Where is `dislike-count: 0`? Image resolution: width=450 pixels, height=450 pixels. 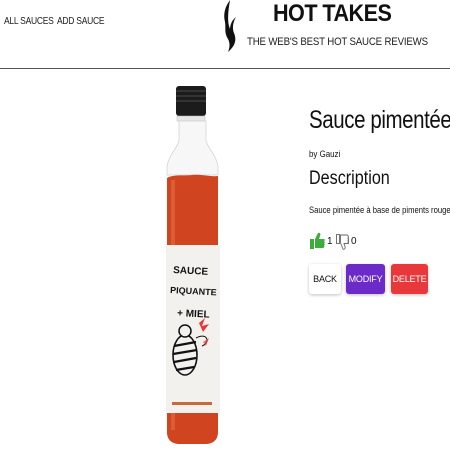 dislike-count: 0 is located at coordinates (354, 241).